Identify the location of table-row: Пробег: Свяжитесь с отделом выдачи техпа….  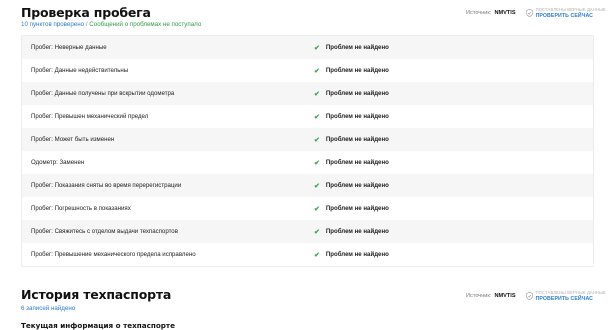
(307, 231).